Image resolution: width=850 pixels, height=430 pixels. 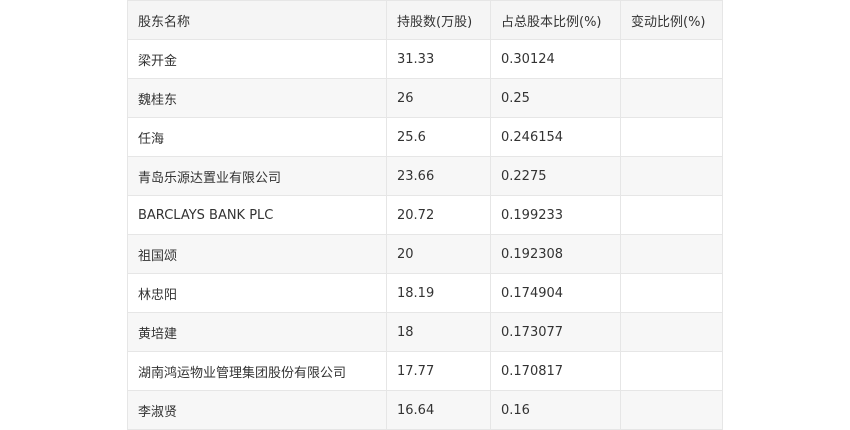 I want to click on cell-shareholder-name: 青岛乐源达置业有限公司, so click(x=257, y=176).